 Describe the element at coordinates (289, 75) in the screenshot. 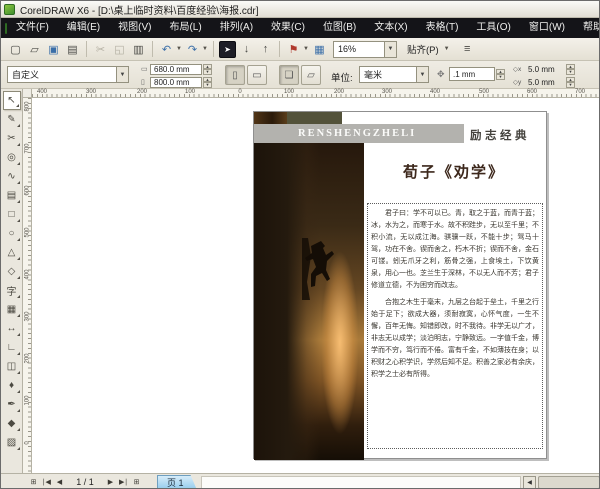

I see `all-pages-button: ❏` at that location.